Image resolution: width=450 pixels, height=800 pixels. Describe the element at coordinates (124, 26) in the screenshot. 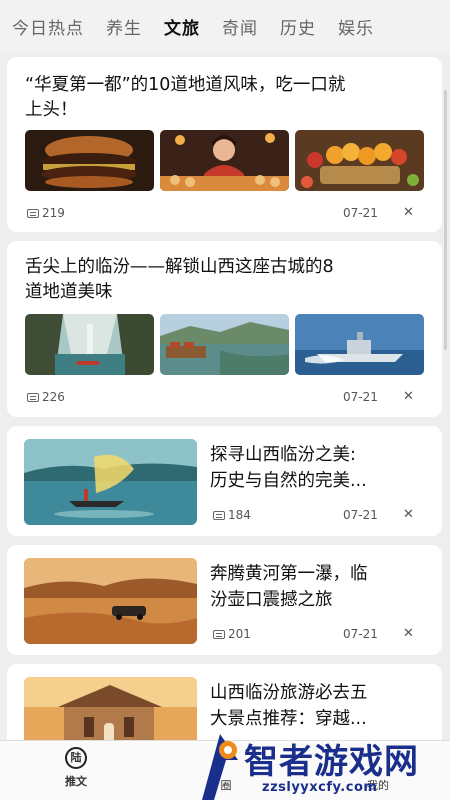

I see `tab-health: 养生` at that location.